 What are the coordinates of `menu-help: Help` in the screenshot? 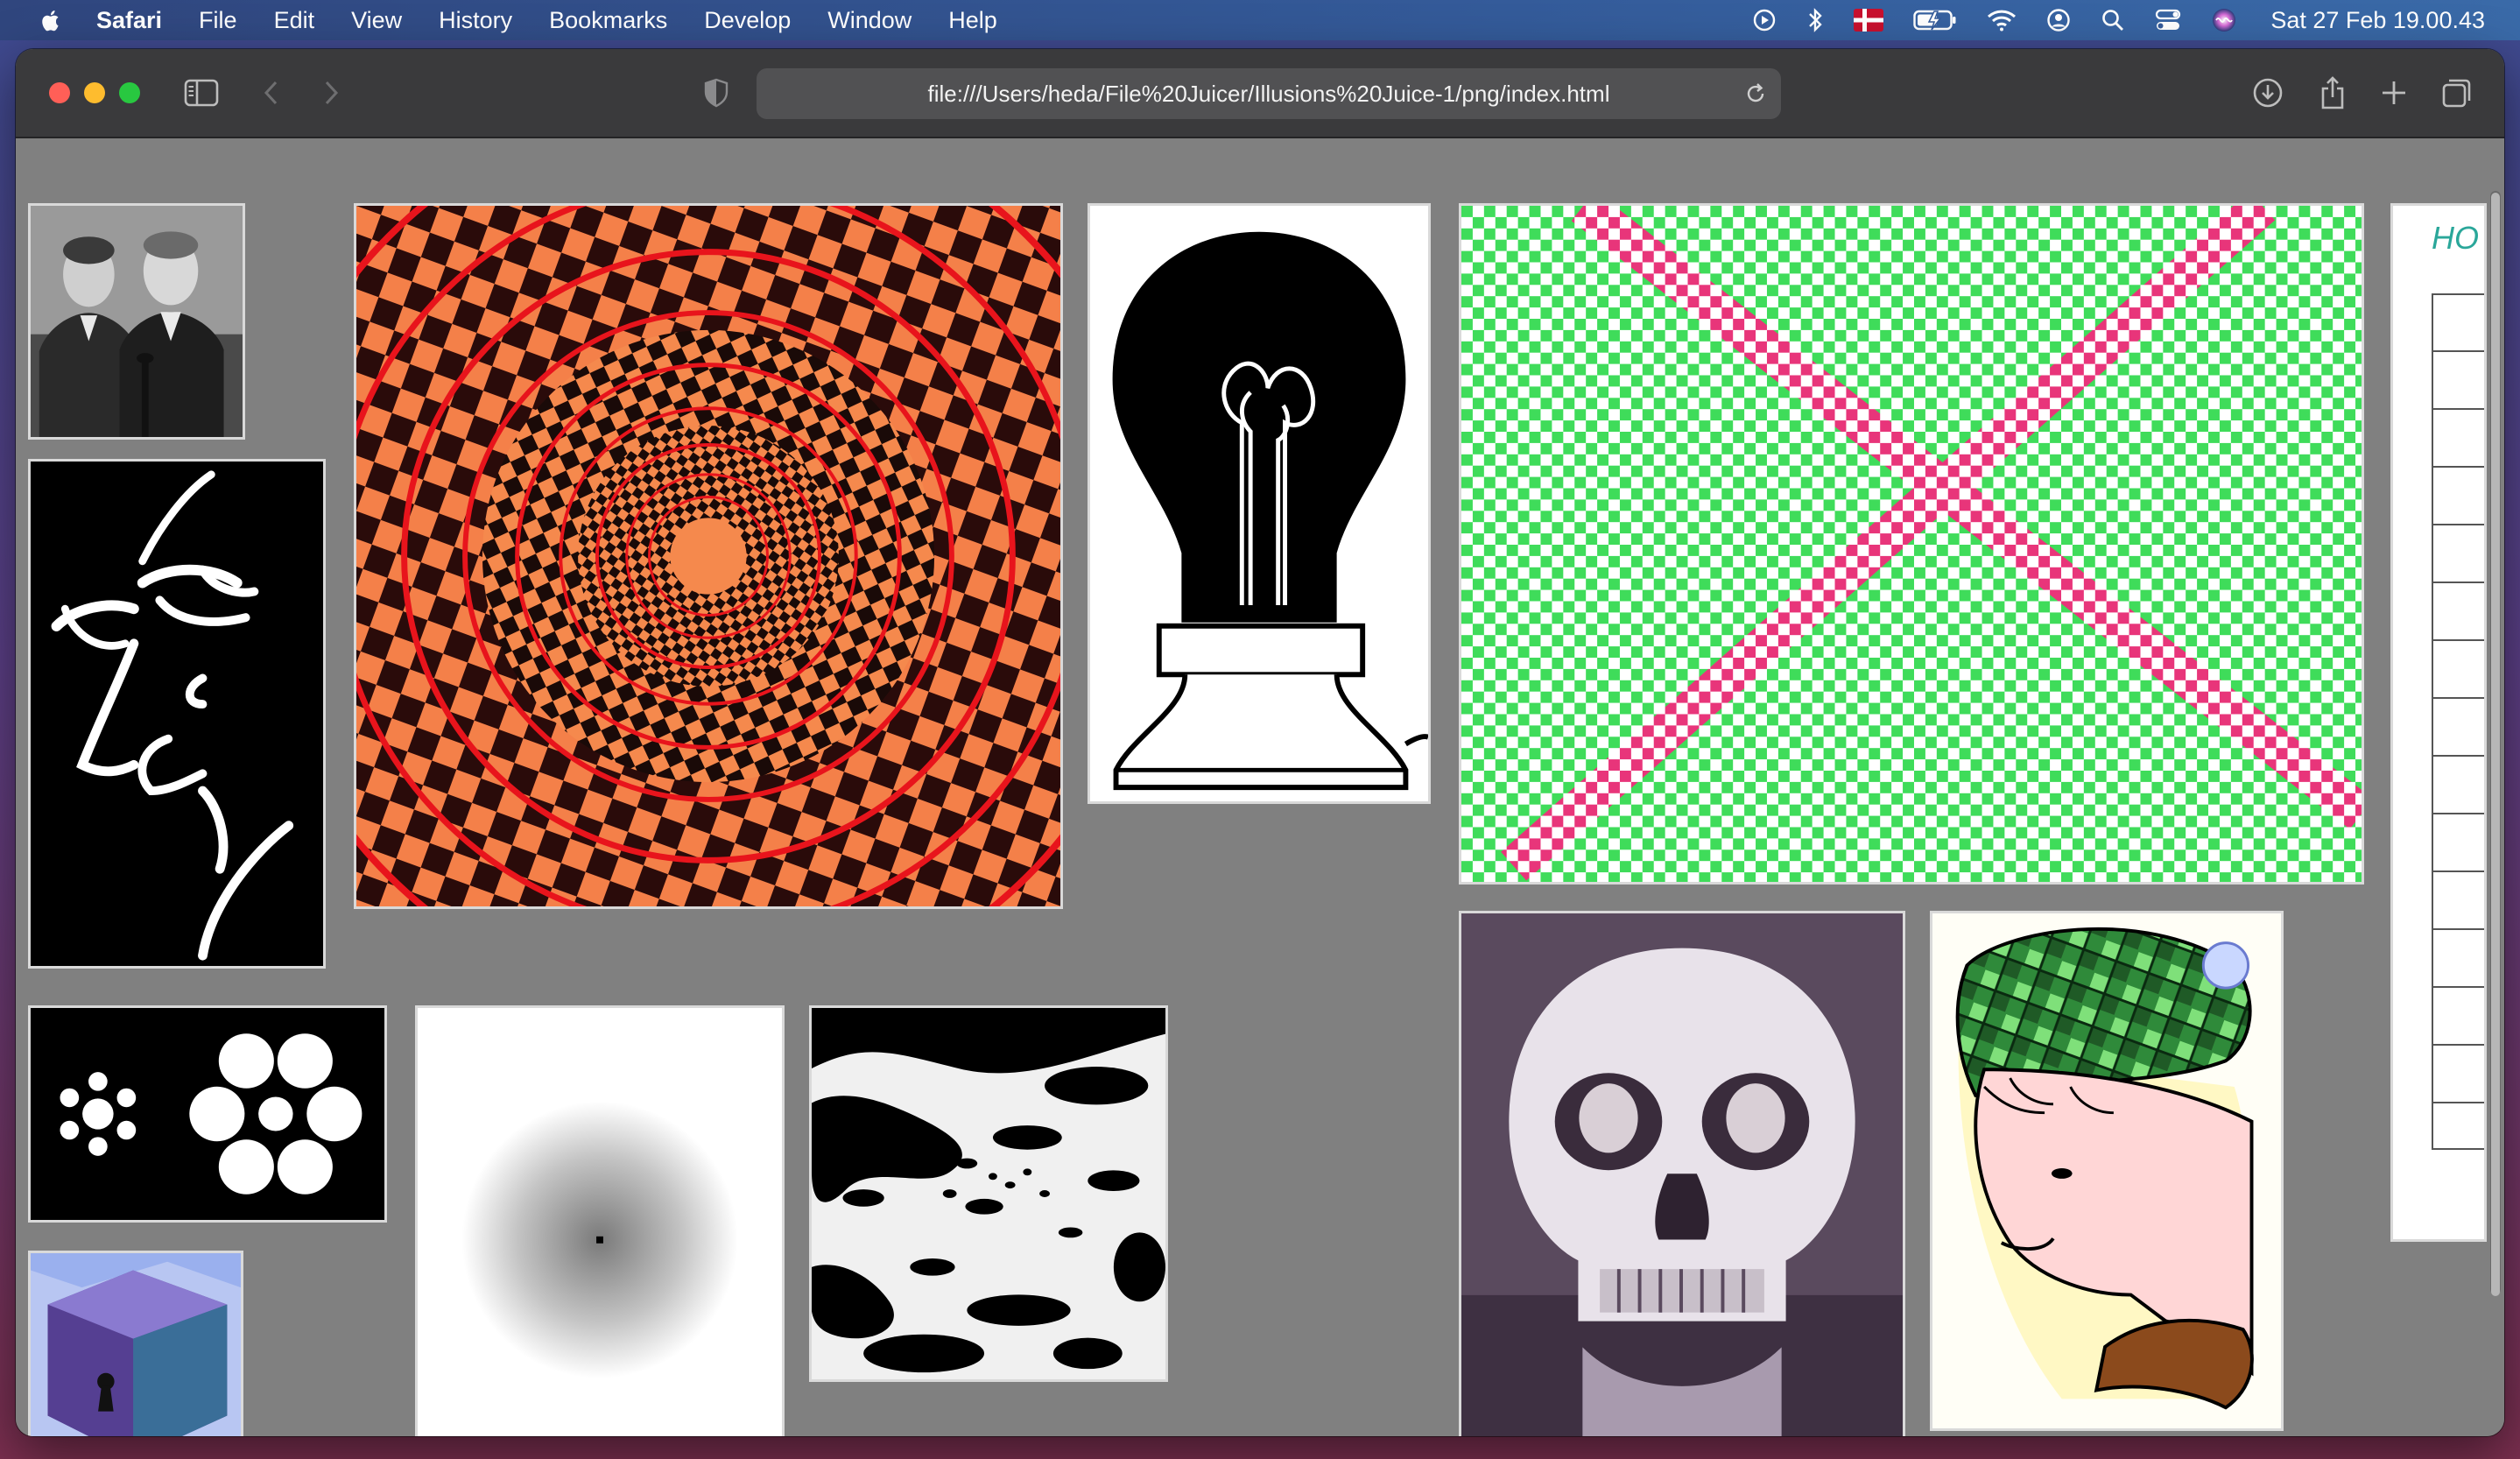 It's located at (972, 20).